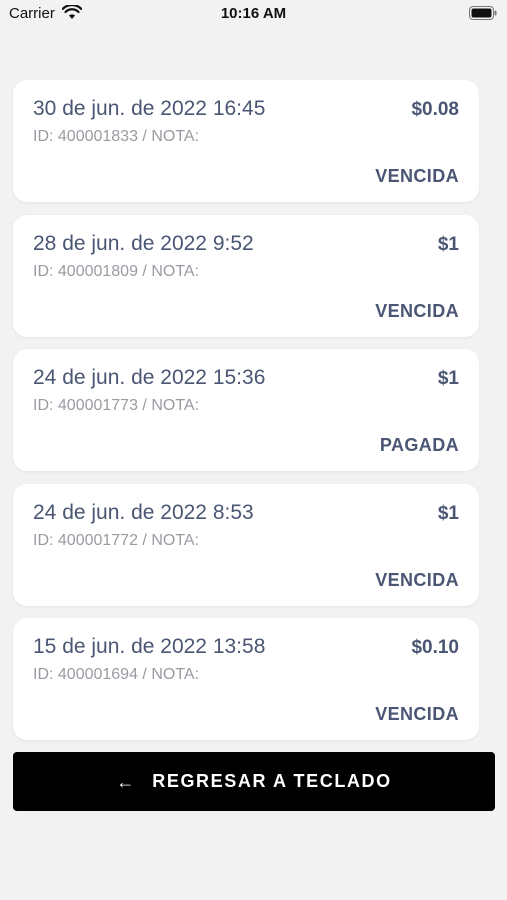 The height and width of the screenshot is (900, 507). I want to click on back-to-keypad-button: ← REGRESAR A TECLADO, so click(254, 781).